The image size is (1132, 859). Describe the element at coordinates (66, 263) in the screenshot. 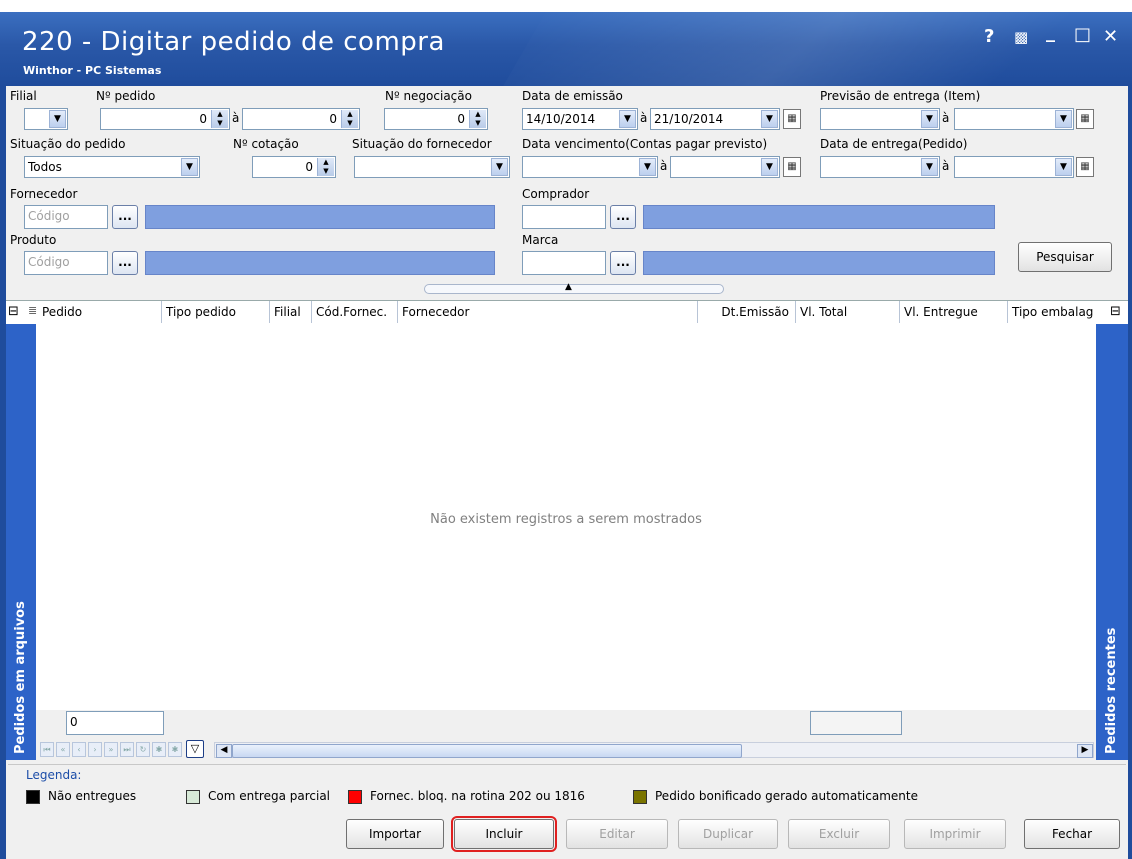

I see `produto-code-input: Código` at that location.